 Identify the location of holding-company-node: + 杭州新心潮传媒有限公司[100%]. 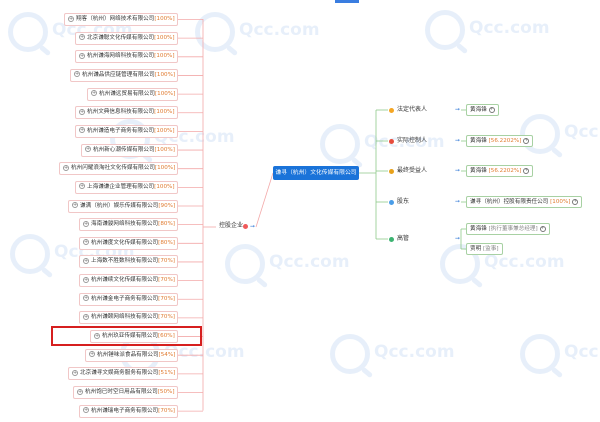
(129, 150).